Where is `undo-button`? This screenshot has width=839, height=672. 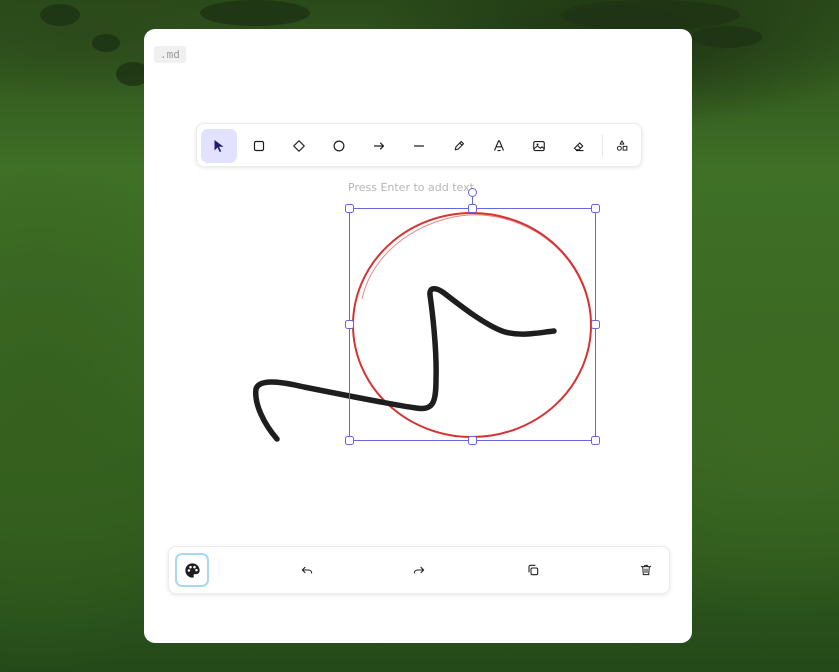
undo-button is located at coordinates (307, 570).